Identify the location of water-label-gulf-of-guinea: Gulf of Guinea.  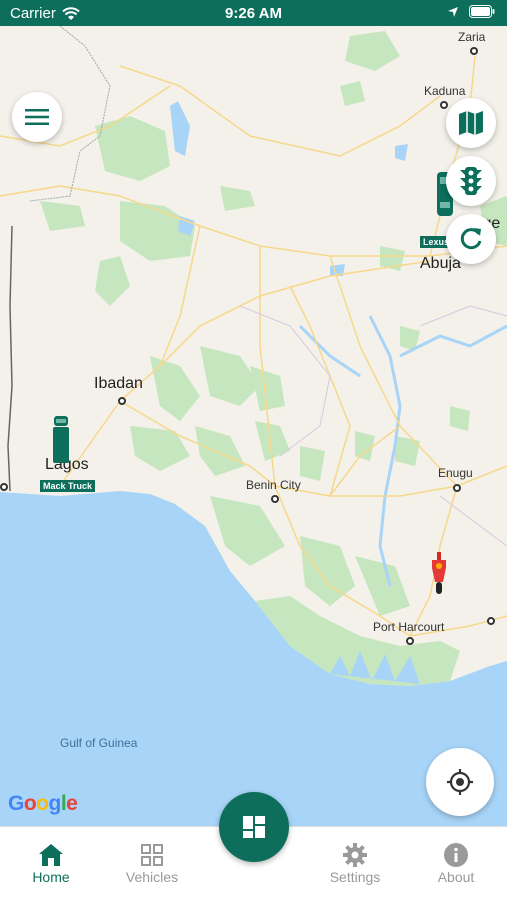
(99, 743).